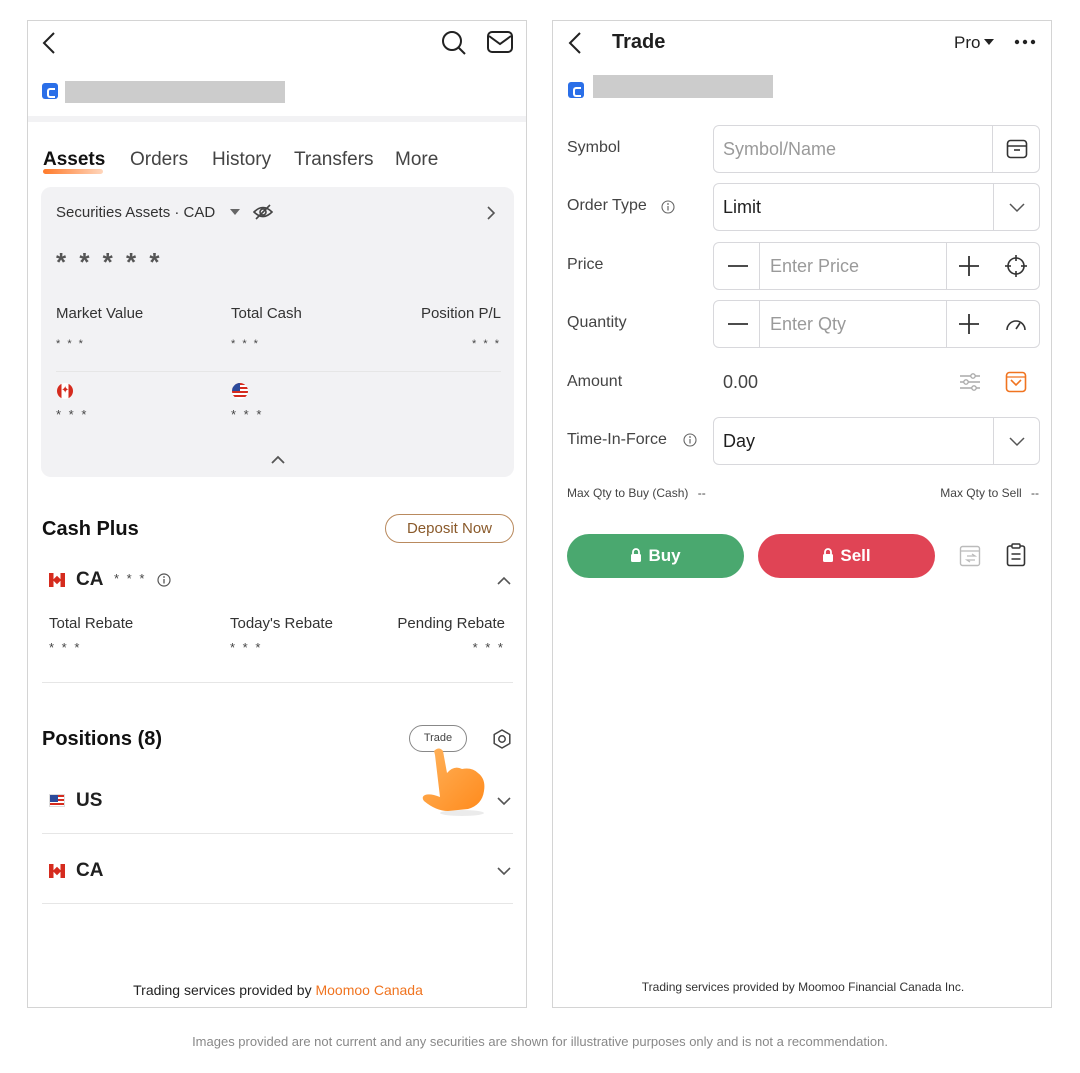 This screenshot has height=1073, width=1080. What do you see at coordinates (113, 212) in the screenshot?
I see `card-heading-label: Securities Assets` at bounding box center [113, 212].